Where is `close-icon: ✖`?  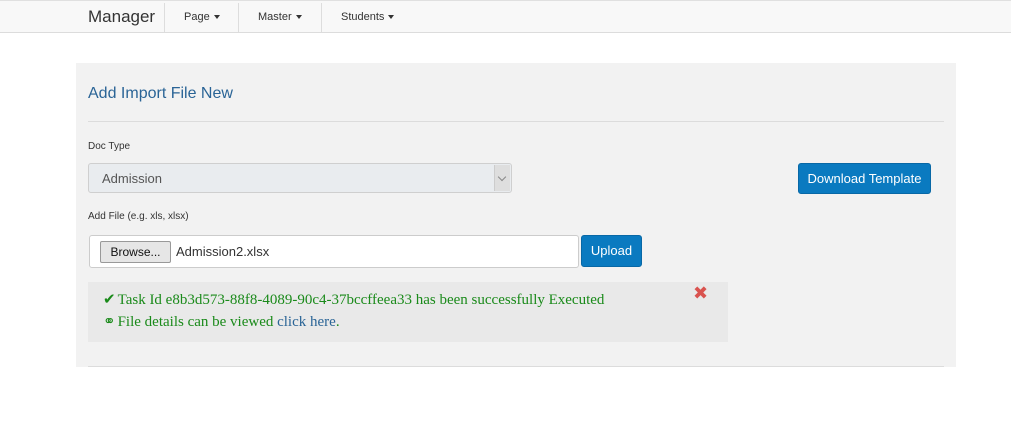
close-icon: ✖ is located at coordinates (700, 293).